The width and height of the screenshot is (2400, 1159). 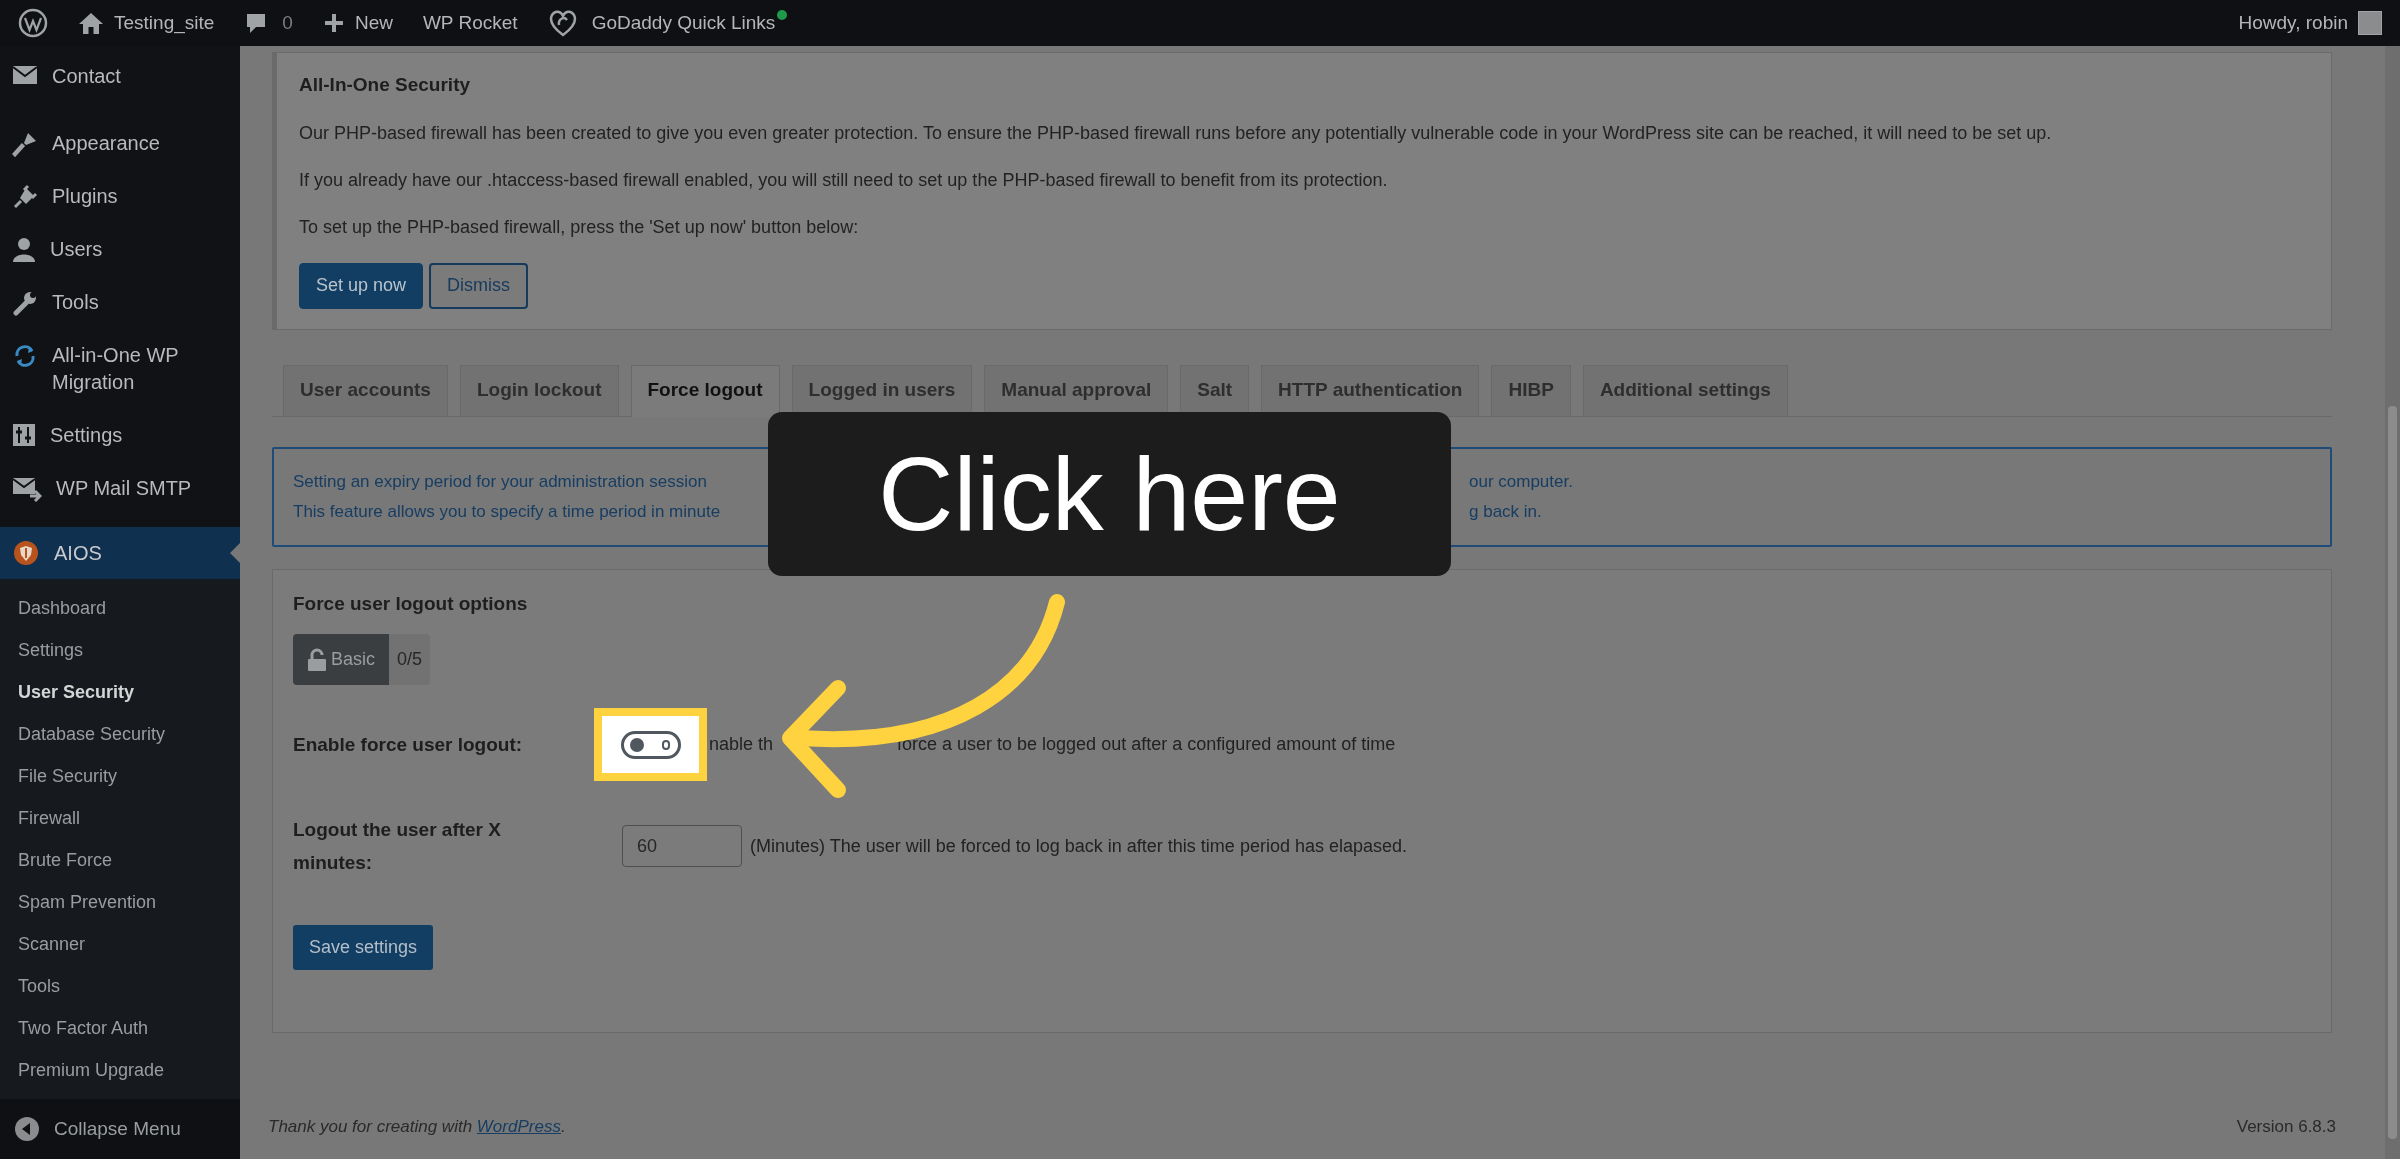 What do you see at coordinates (235, 553) in the screenshot?
I see `pointer-icon` at bounding box center [235, 553].